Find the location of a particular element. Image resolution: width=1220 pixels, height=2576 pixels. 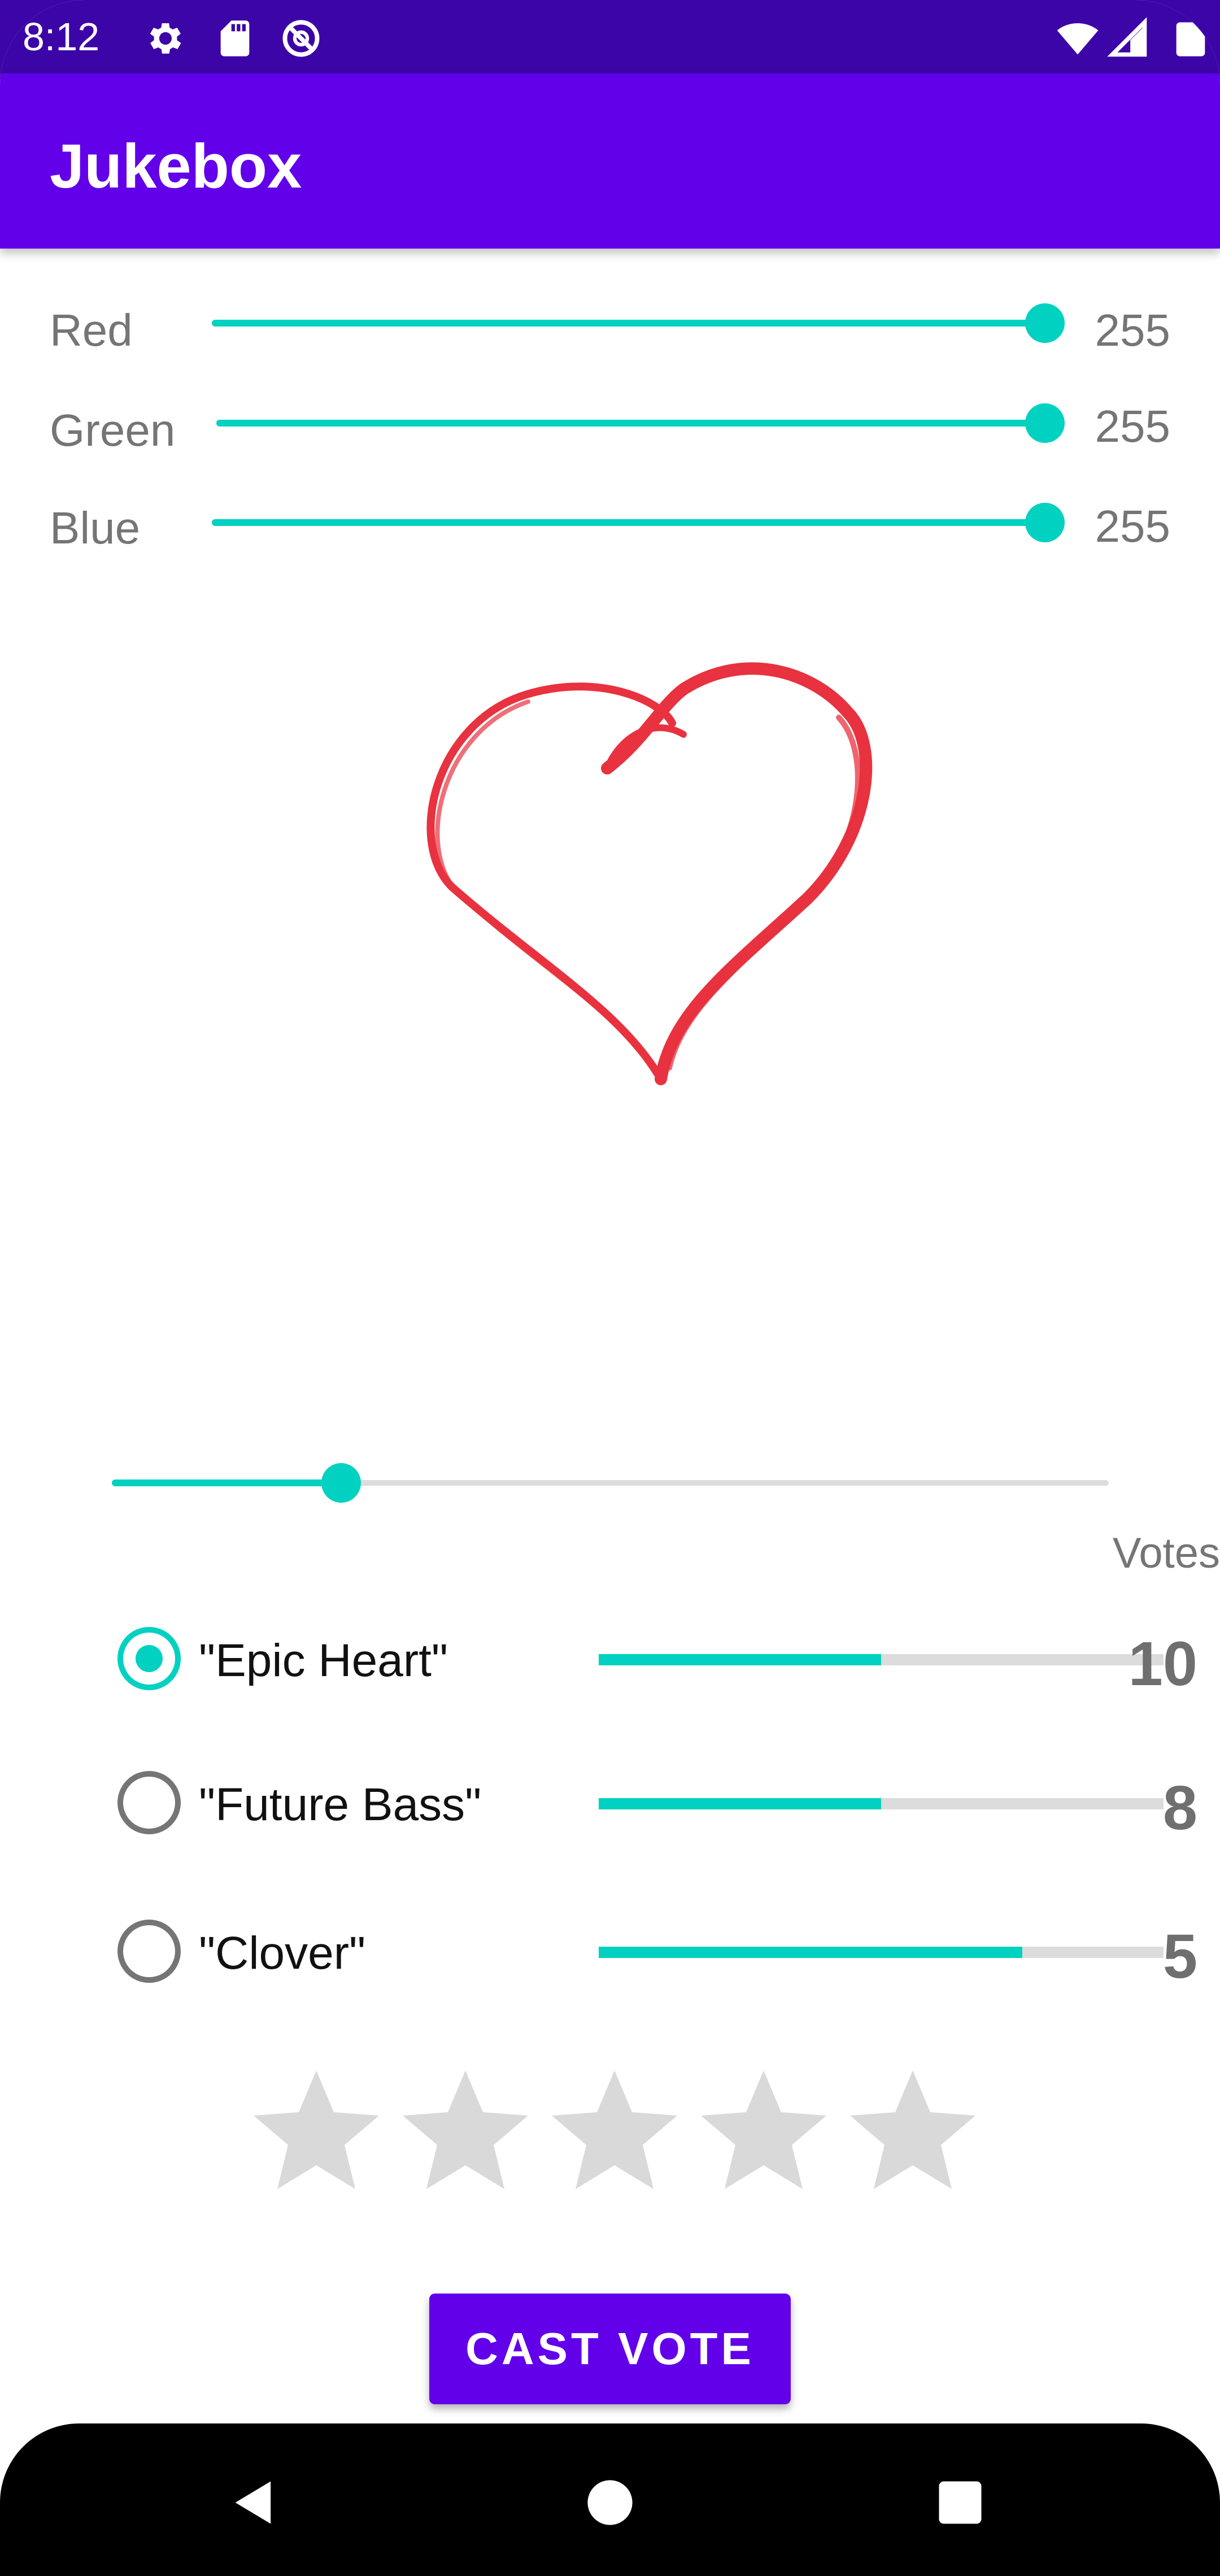

blue-value: 255 is located at coordinates (1132, 526).